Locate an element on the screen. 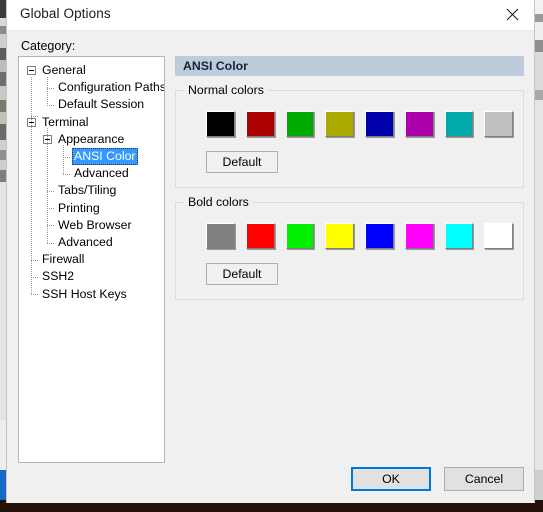 This screenshot has width=543, height=512. tree-item-label: Tabs/Tiling is located at coordinates (87, 190).